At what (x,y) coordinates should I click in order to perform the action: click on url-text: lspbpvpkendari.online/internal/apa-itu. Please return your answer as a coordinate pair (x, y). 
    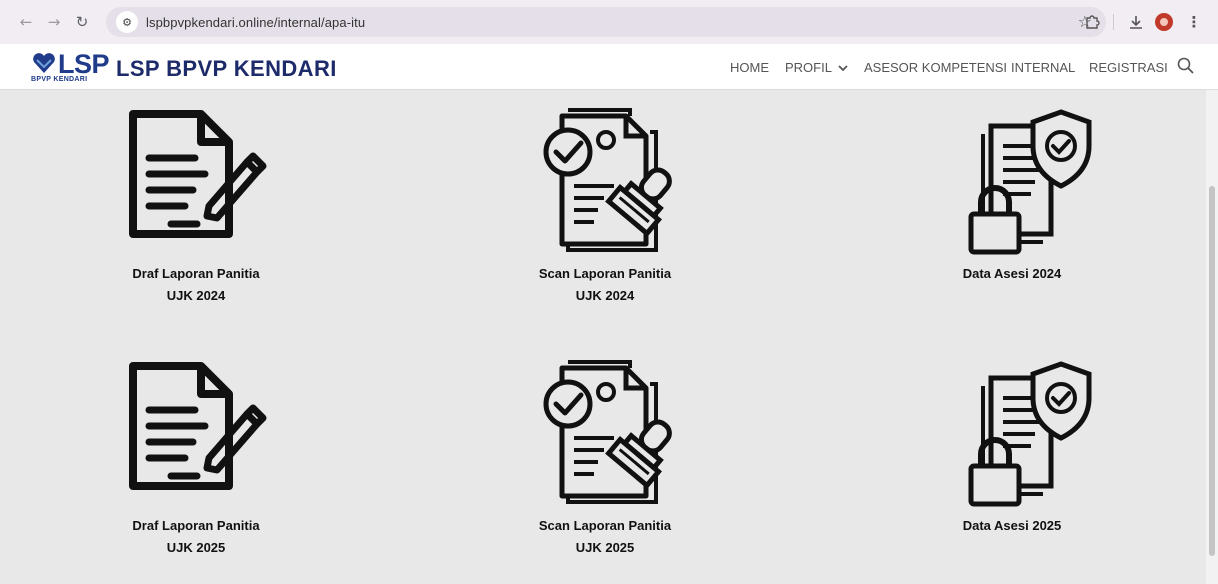
    Looking at the image, I should click on (255, 22).